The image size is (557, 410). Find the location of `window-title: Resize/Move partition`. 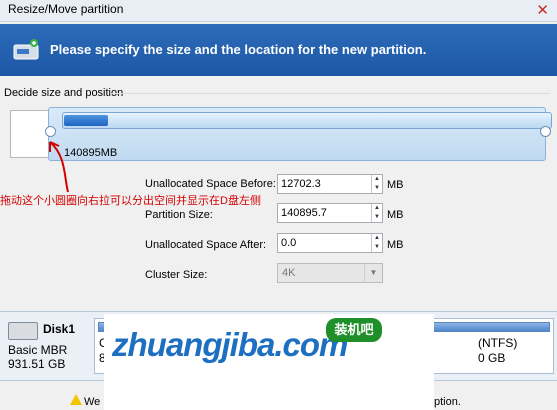

window-title: Resize/Move partition is located at coordinates (66, 9).